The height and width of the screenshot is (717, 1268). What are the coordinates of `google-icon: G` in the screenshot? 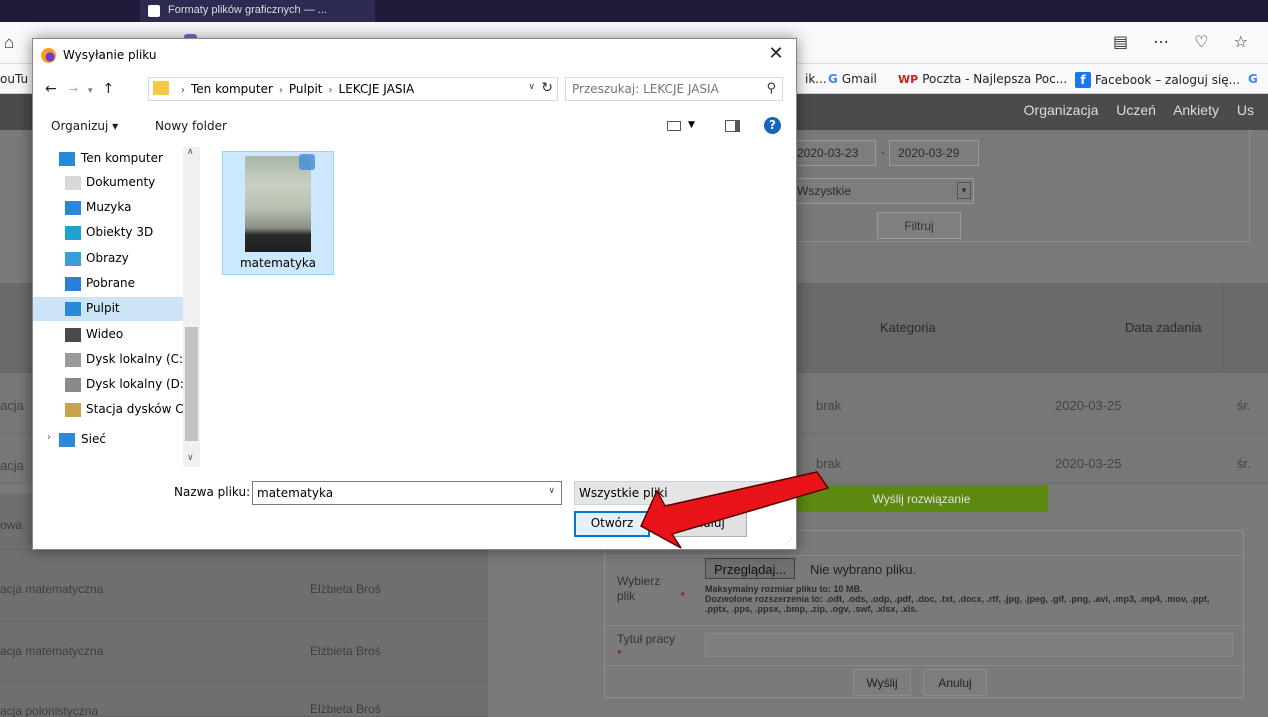 It's located at (833, 79).